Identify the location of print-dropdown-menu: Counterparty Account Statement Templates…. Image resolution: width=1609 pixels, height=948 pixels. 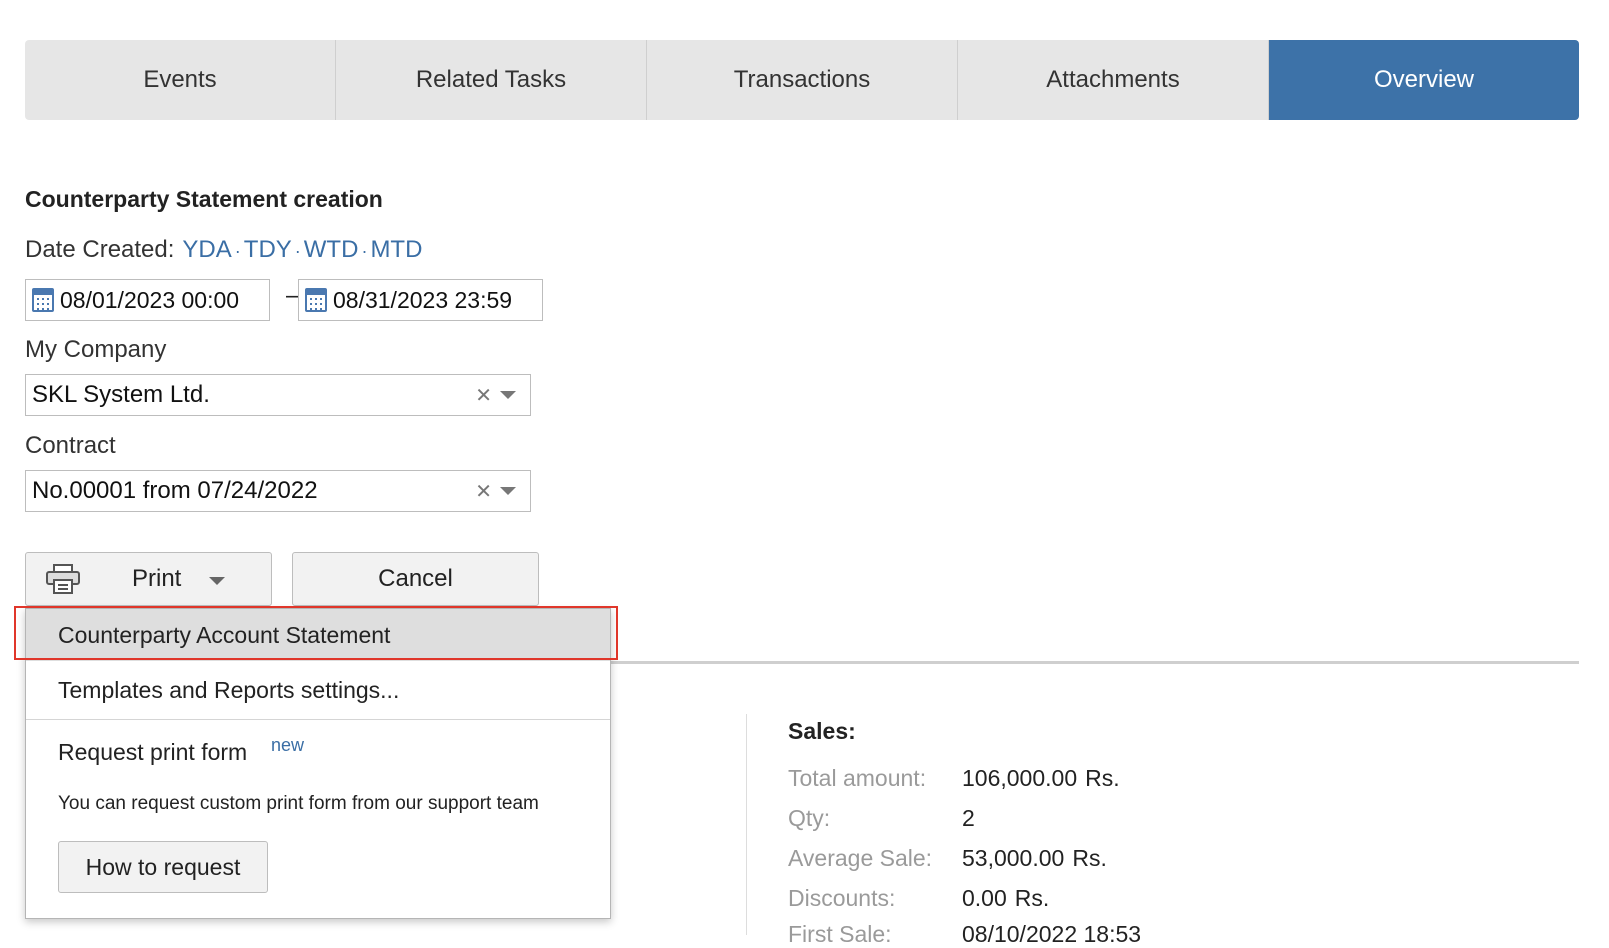
(318, 763).